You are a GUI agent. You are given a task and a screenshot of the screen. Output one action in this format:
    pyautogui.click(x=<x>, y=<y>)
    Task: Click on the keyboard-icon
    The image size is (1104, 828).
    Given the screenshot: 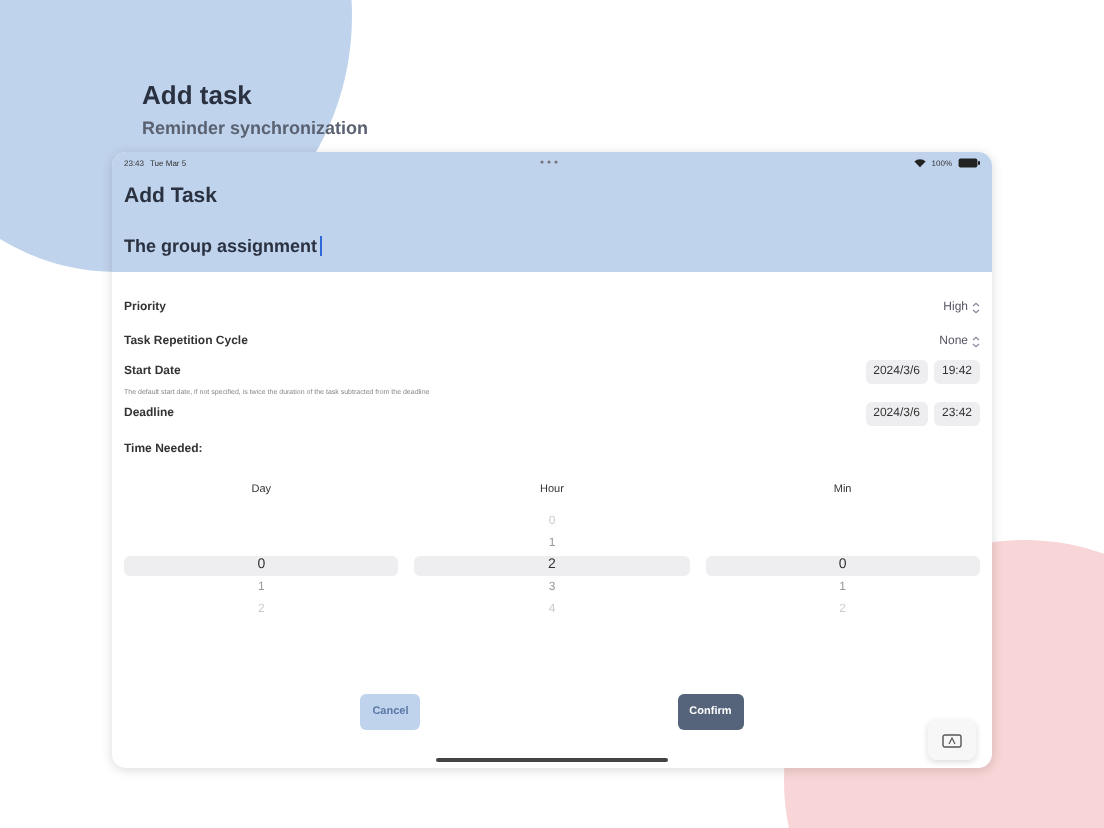 What is the action you would take?
    pyautogui.click(x=952, y=740)
    